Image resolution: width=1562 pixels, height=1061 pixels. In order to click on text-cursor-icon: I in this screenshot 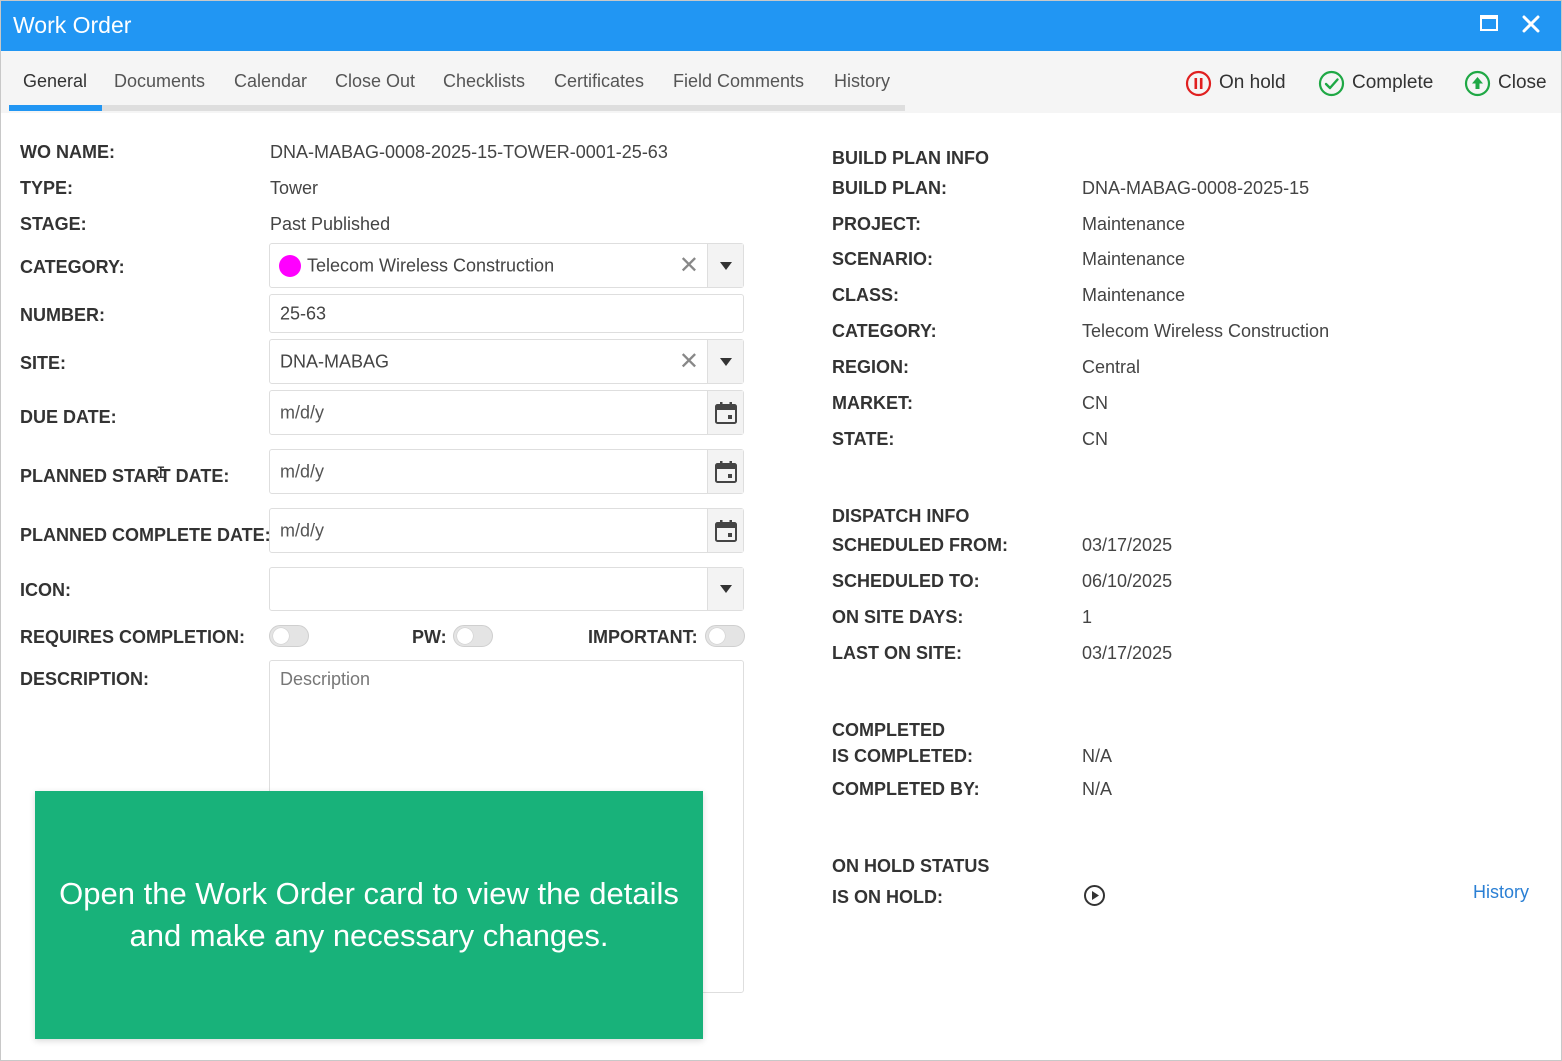, I will do `click(161, 472)`.